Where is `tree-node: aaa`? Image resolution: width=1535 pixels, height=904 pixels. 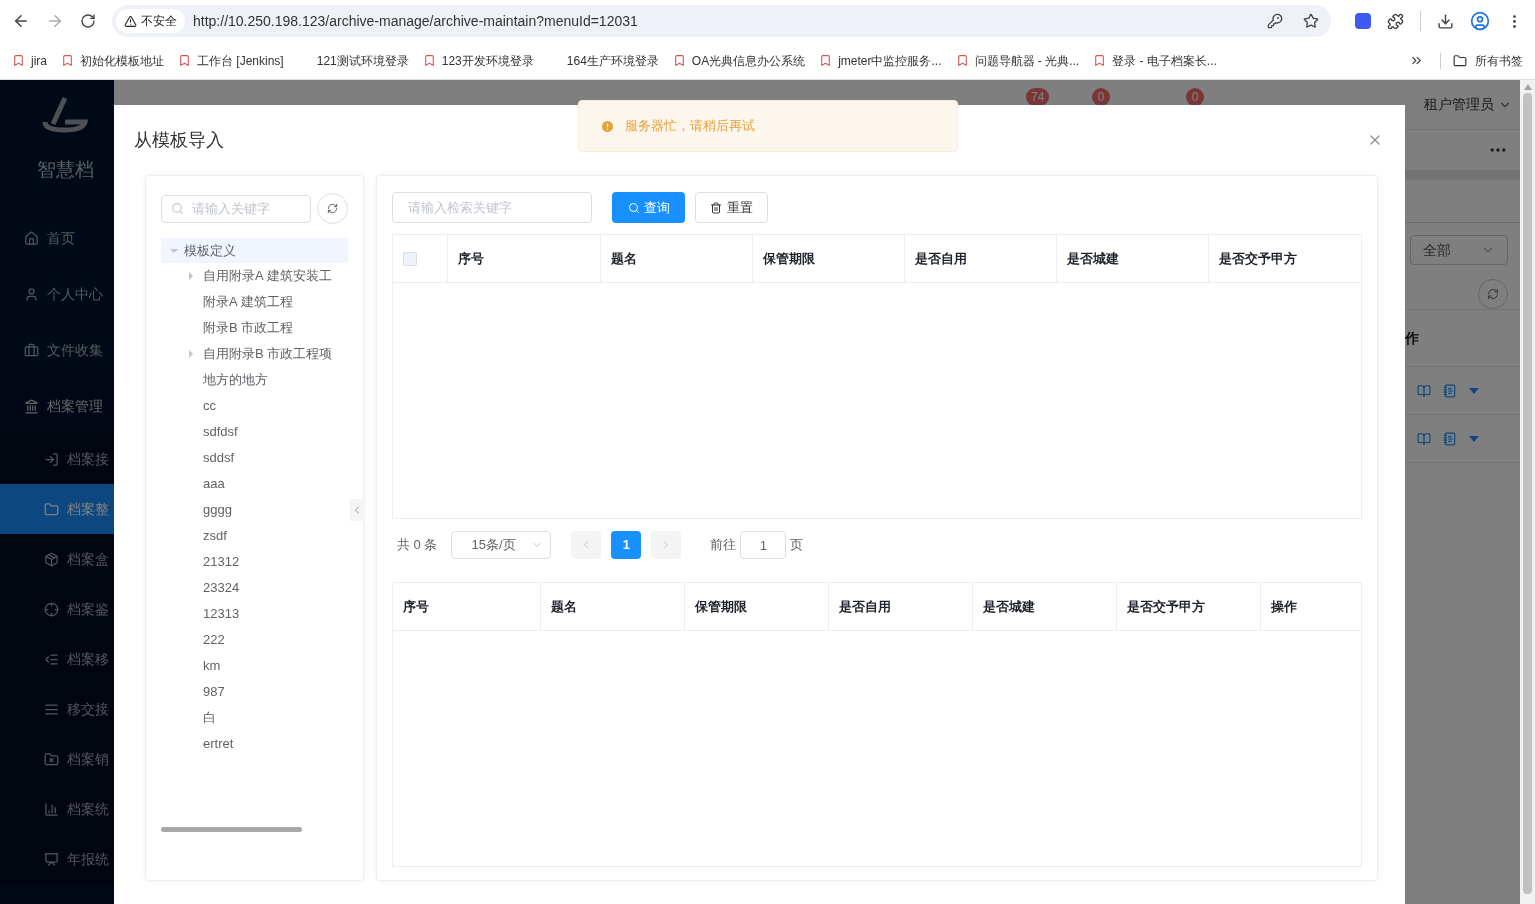 tree-node: aaa is located at coordinates (254, 484).